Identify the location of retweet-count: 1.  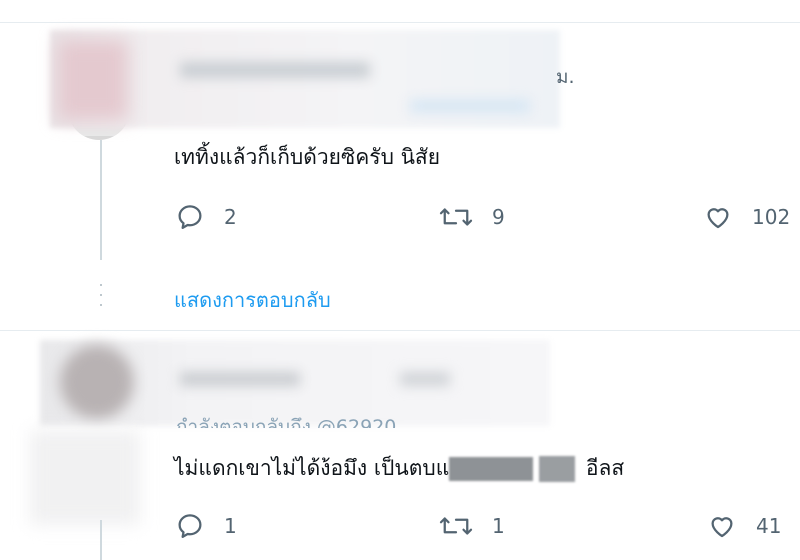
(498, 526).